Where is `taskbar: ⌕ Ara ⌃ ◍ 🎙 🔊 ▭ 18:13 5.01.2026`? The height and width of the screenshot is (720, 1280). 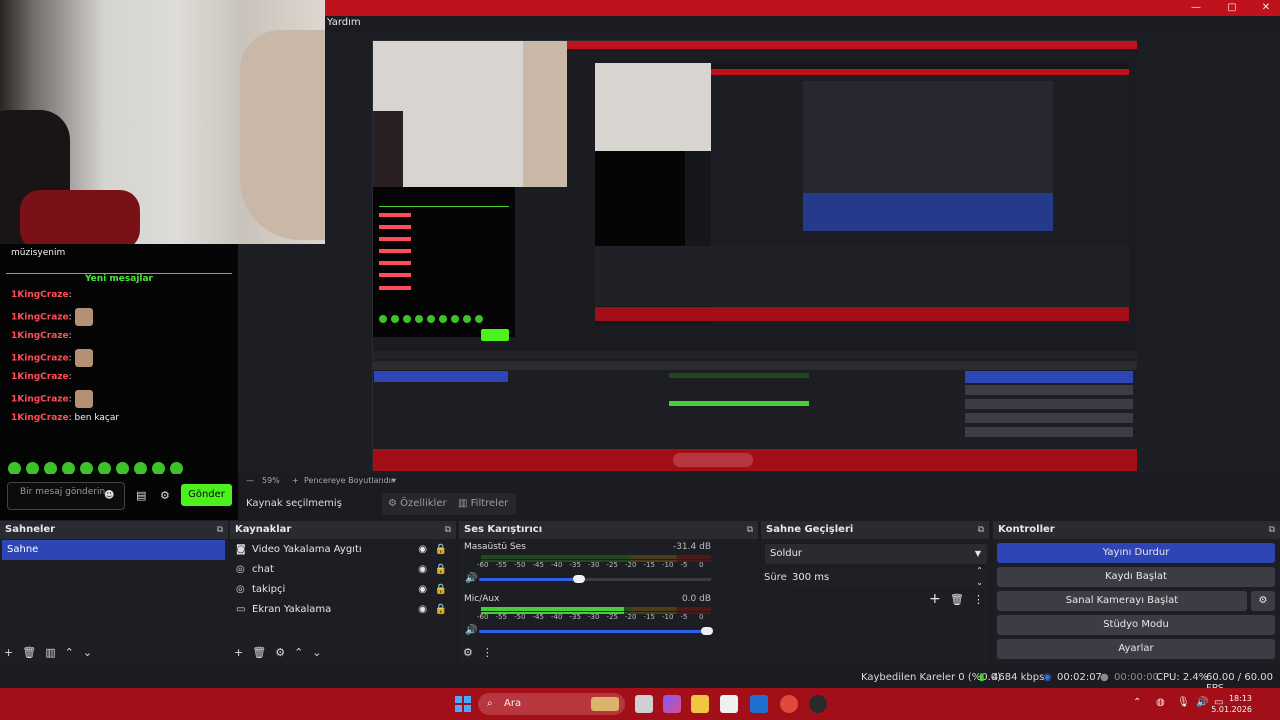 taskbar: ⌕ Ara ⌃ ◍ 🎙 🔊 ▭ 18:13 5.01.2026 is located at coordinates (640, 704).